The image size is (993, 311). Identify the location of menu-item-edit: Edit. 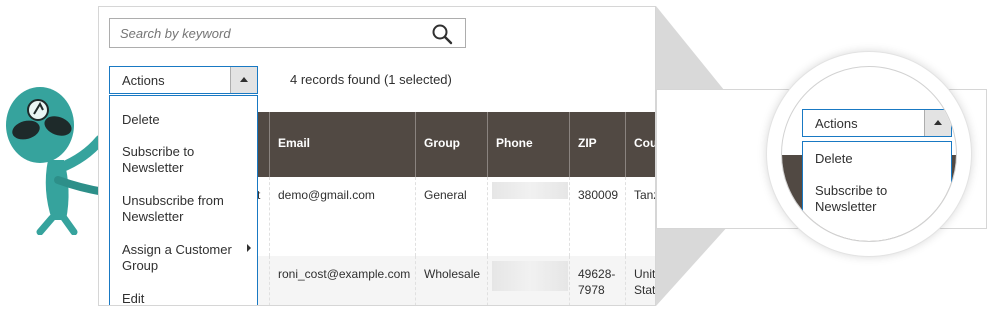
(182, 298).